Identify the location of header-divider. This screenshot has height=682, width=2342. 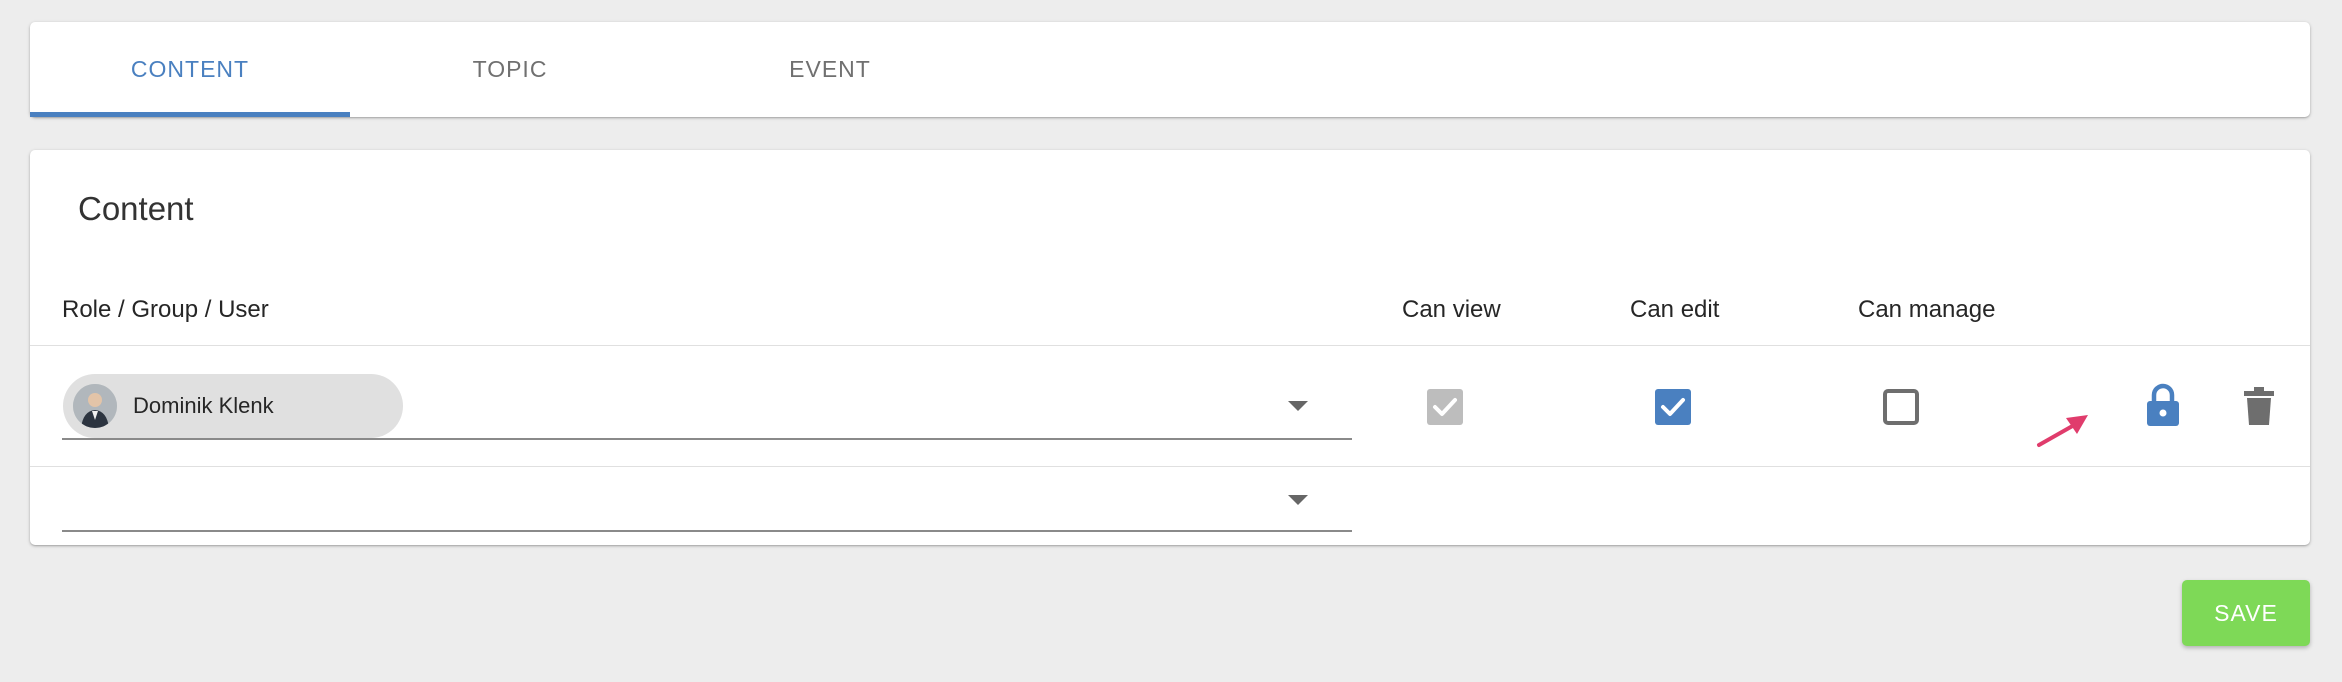
(1170, 345).